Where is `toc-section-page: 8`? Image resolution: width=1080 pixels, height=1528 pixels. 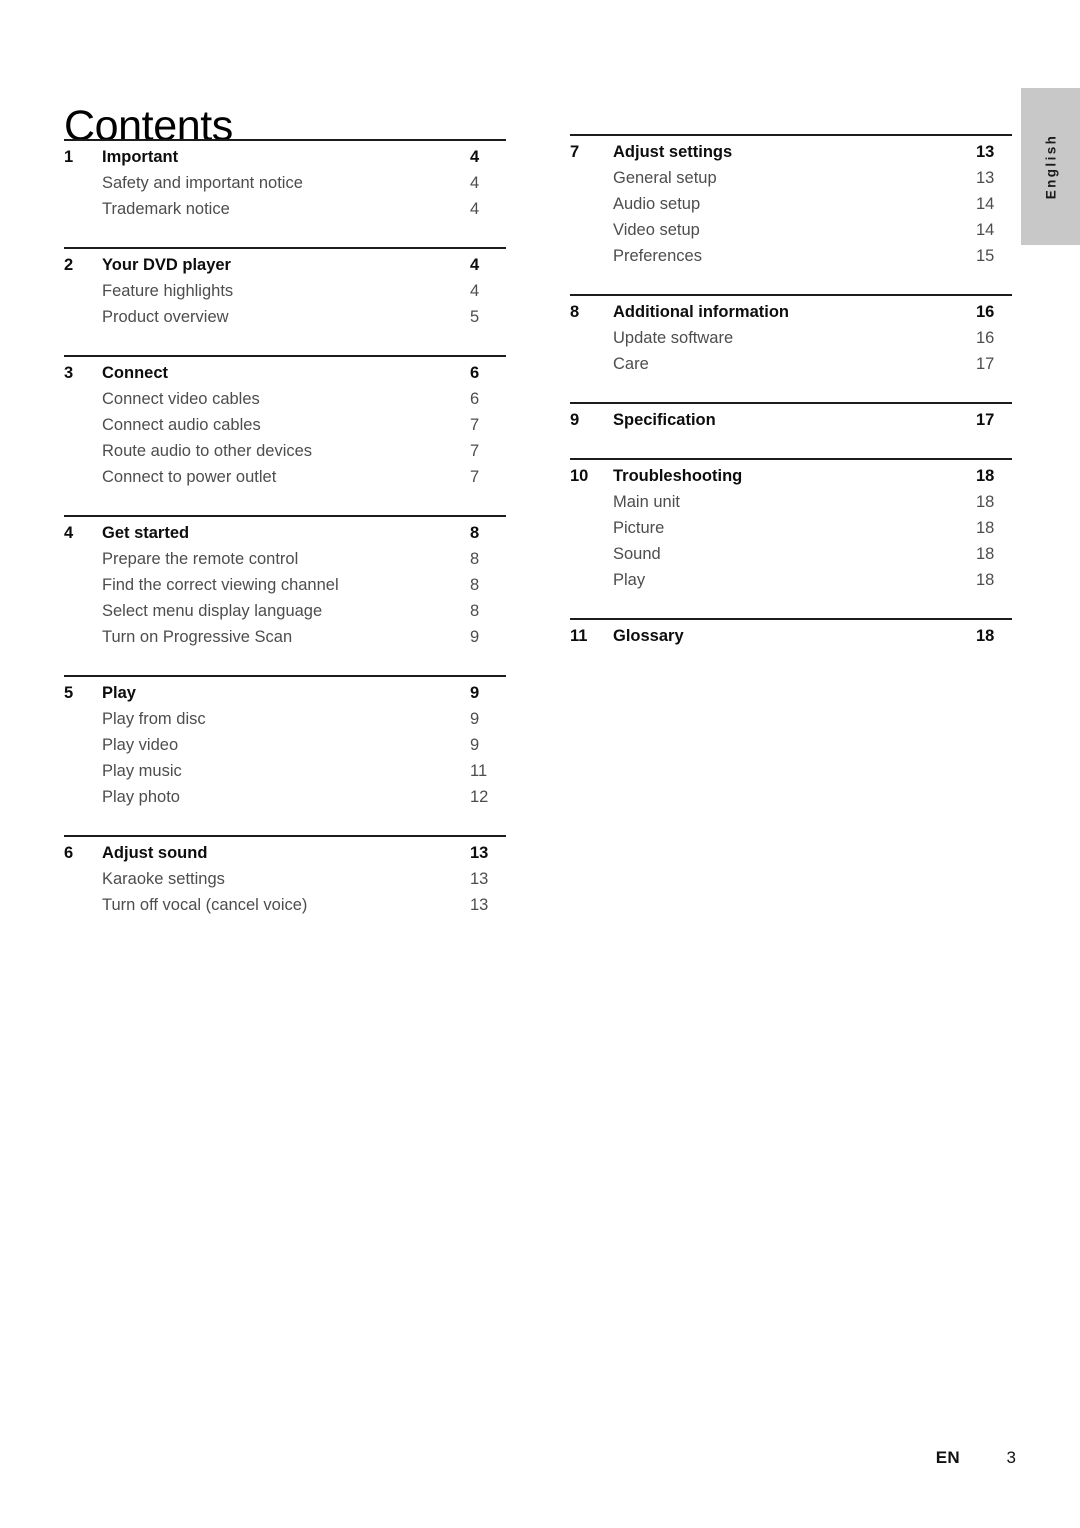
toc-section-page: 8 is located at coordinates (475, 533).